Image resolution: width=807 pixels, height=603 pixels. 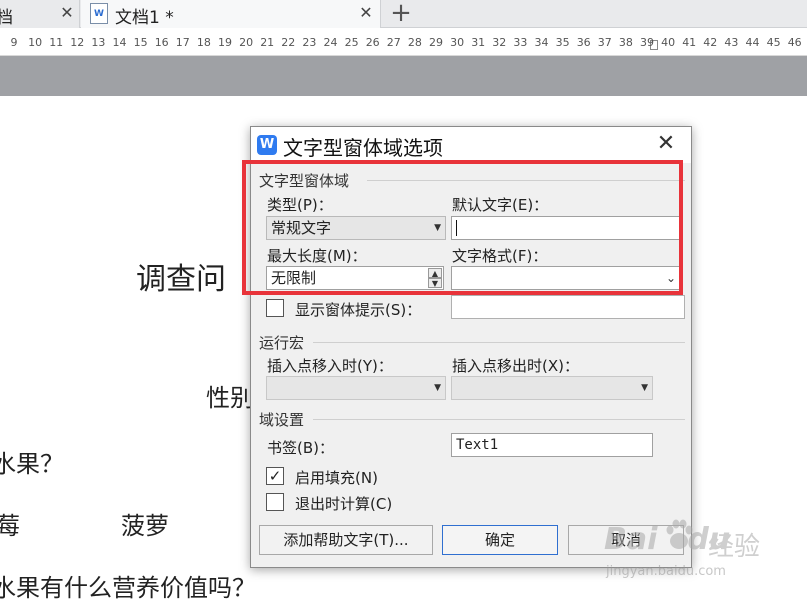 I want to click on bookmark-label: 书签(B)：, so click(x=300, y=448).